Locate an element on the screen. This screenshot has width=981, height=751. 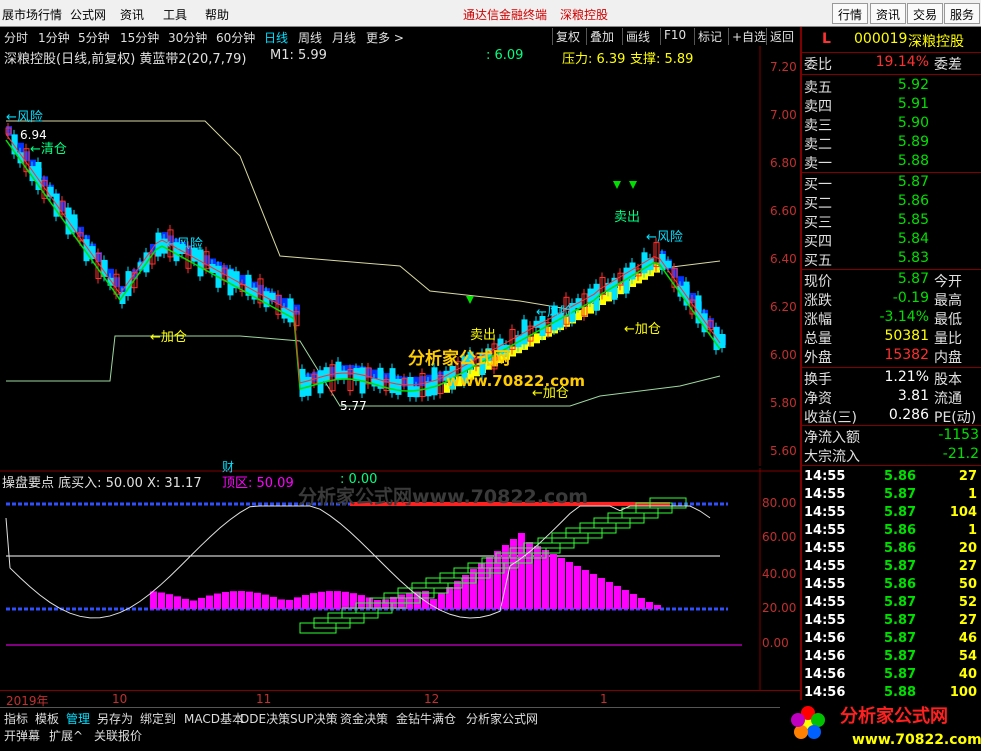
price-tick: 7.20 is located at coordinates (783, 67).